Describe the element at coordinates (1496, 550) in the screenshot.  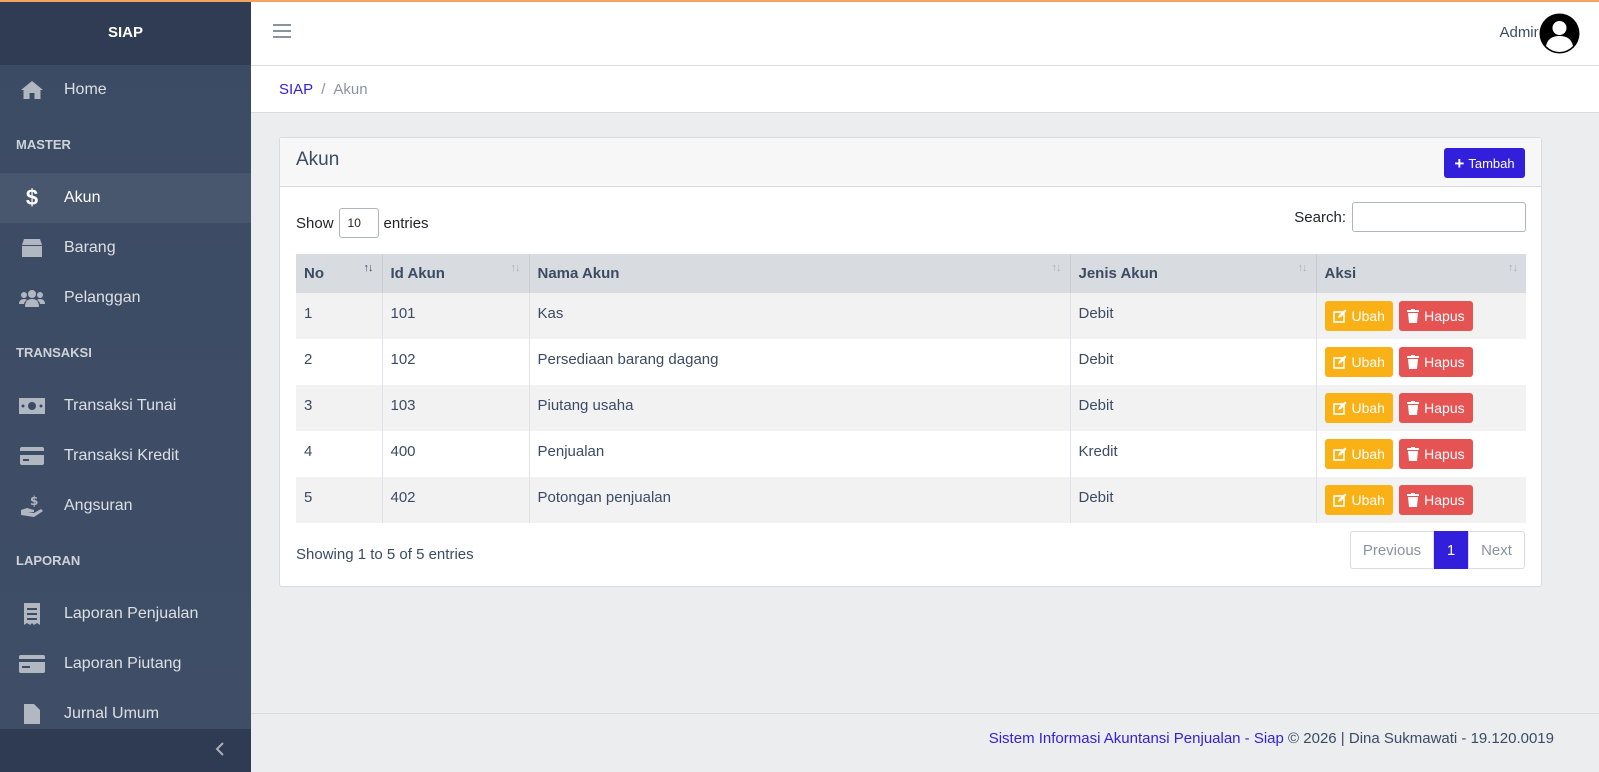
I see `next-page-button: Next` at that location.